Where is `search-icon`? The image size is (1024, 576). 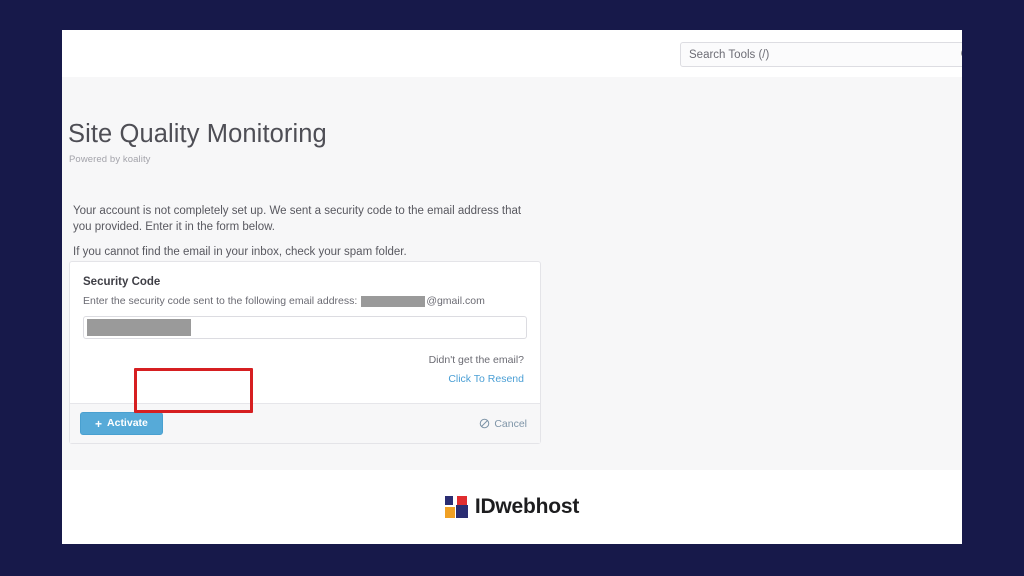 search-icon is located at coordinates (961, 54).